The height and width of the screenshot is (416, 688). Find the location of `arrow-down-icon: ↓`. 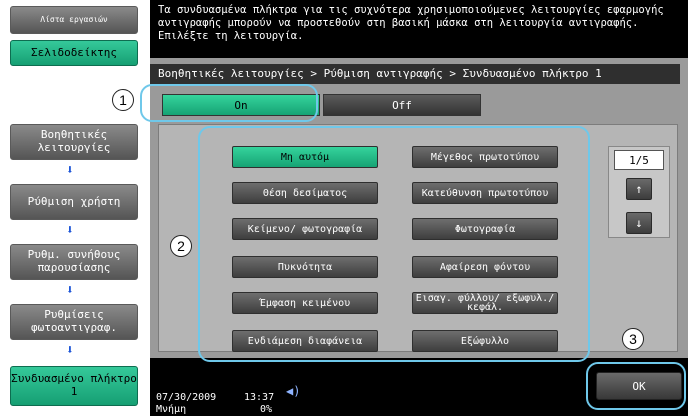

arrow-down-icon: ↓ is located at coordinates (639, 223).